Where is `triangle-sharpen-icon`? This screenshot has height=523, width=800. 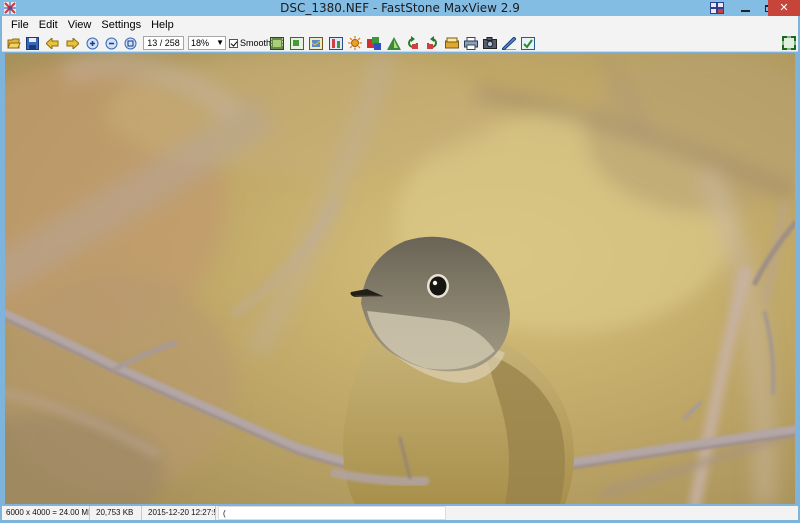 triangle-sharpen-icon is located at coordinates (394, 43).